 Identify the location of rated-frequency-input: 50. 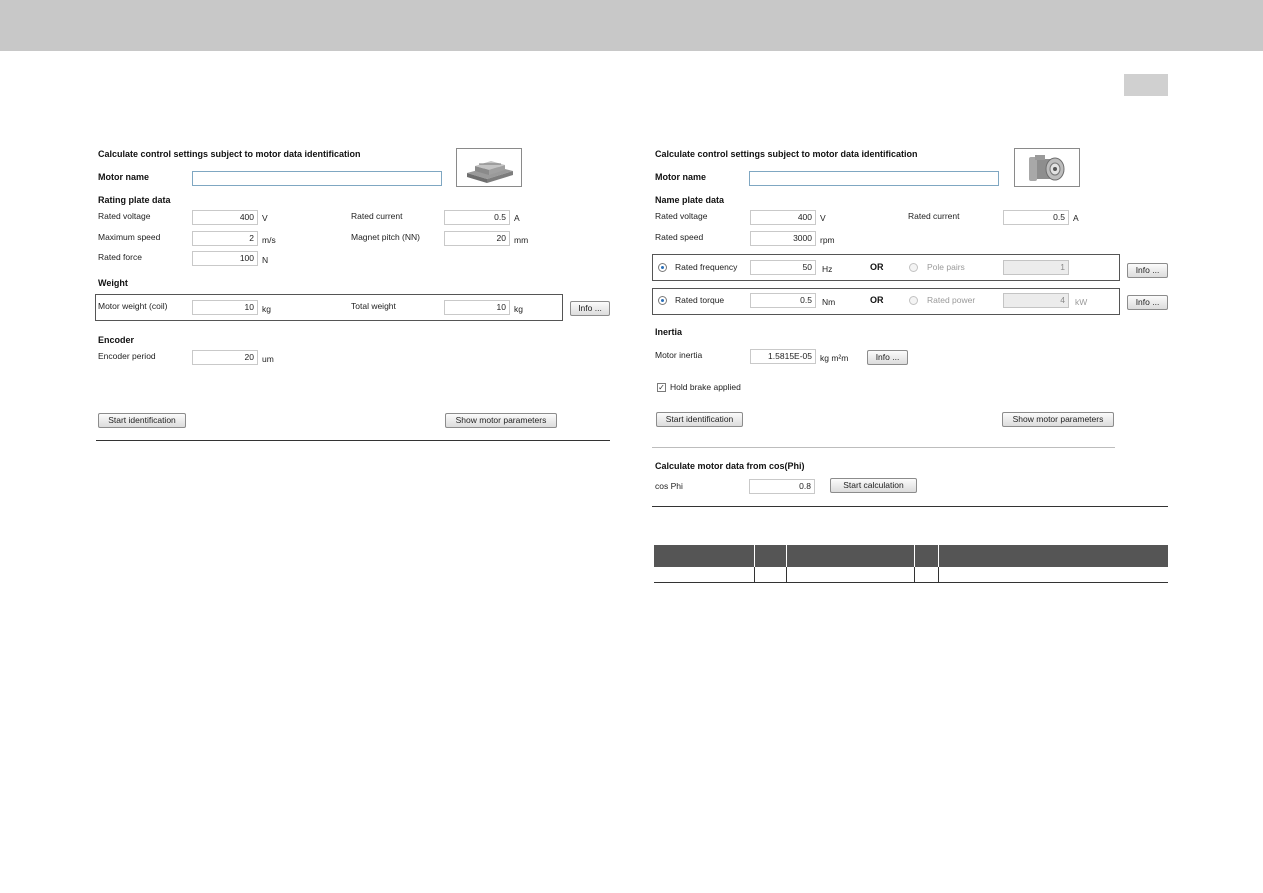
(783, 267).